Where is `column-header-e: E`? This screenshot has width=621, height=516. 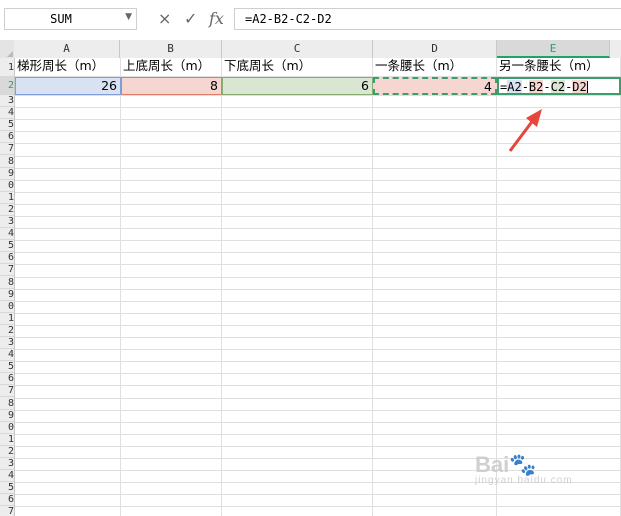 column-header-e: E is located at coordinates (553, 49).